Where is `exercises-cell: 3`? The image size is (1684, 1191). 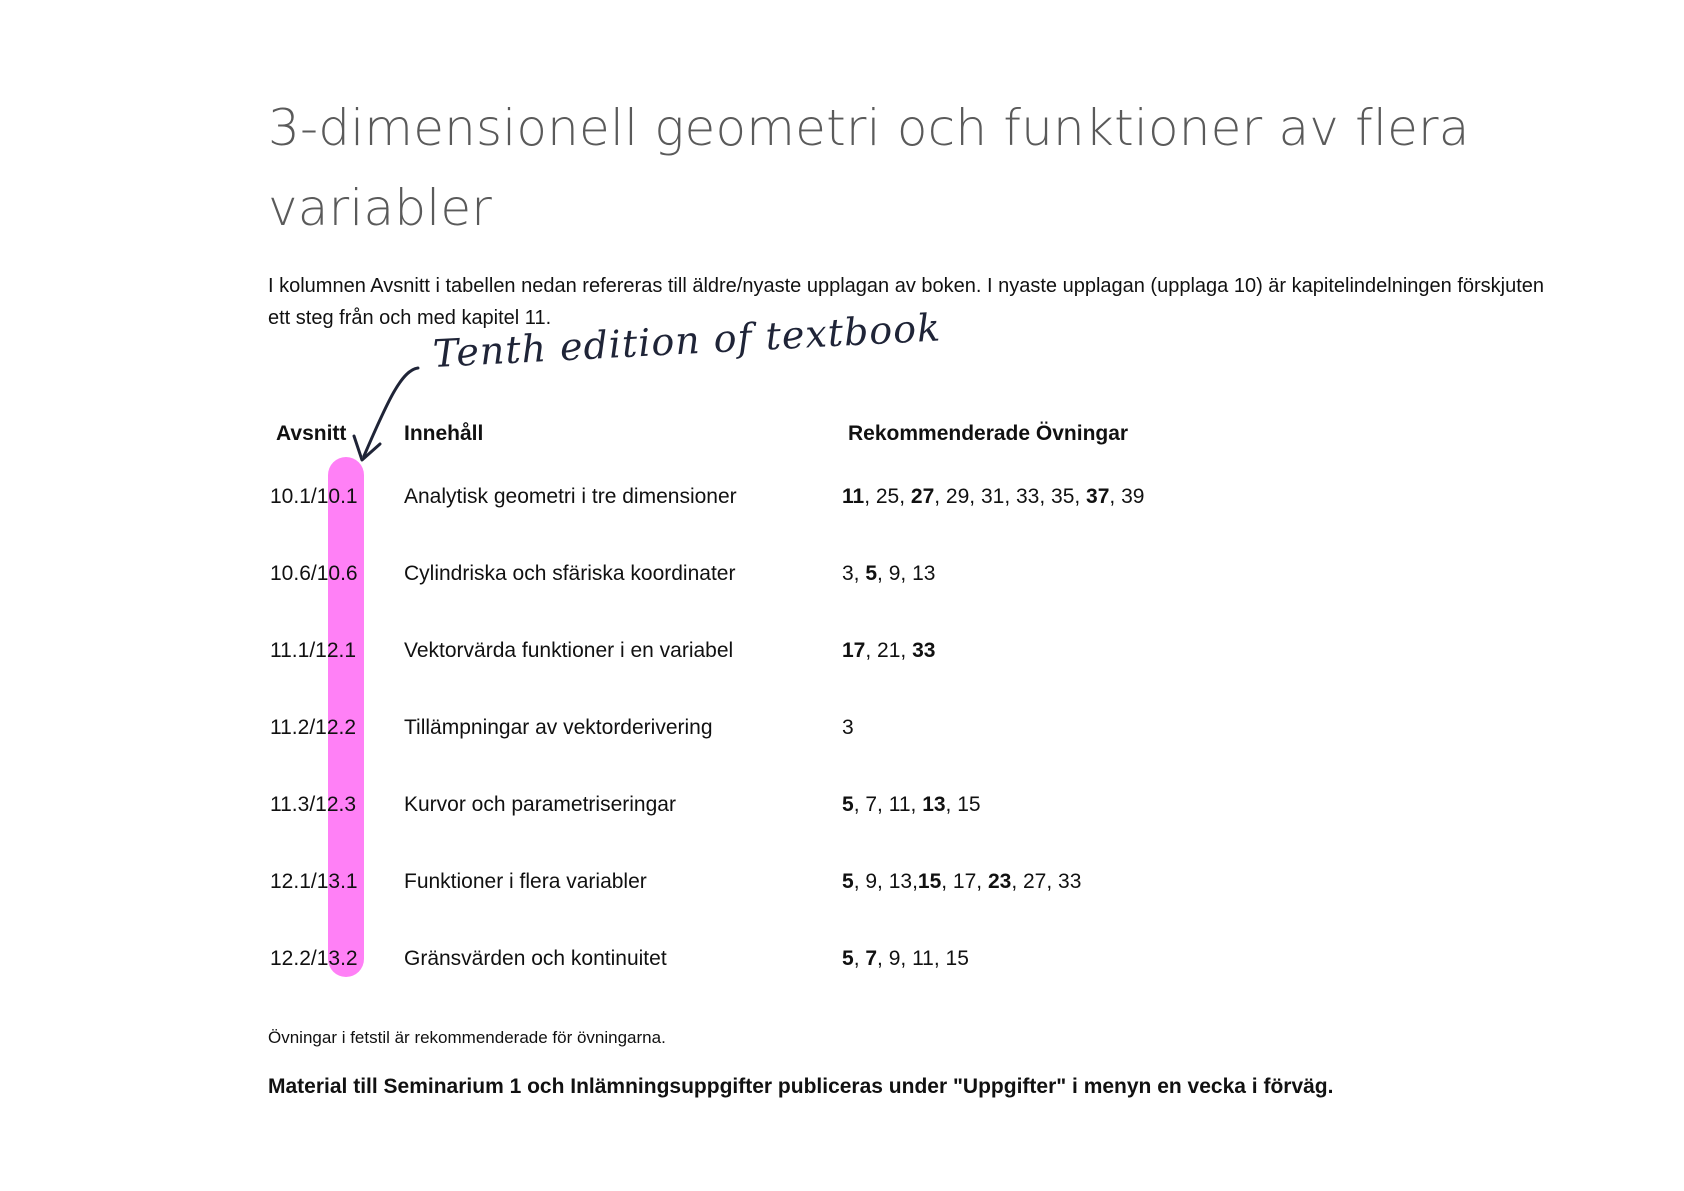
exercises-cell: 3 is located at coordinates (1058, 727).